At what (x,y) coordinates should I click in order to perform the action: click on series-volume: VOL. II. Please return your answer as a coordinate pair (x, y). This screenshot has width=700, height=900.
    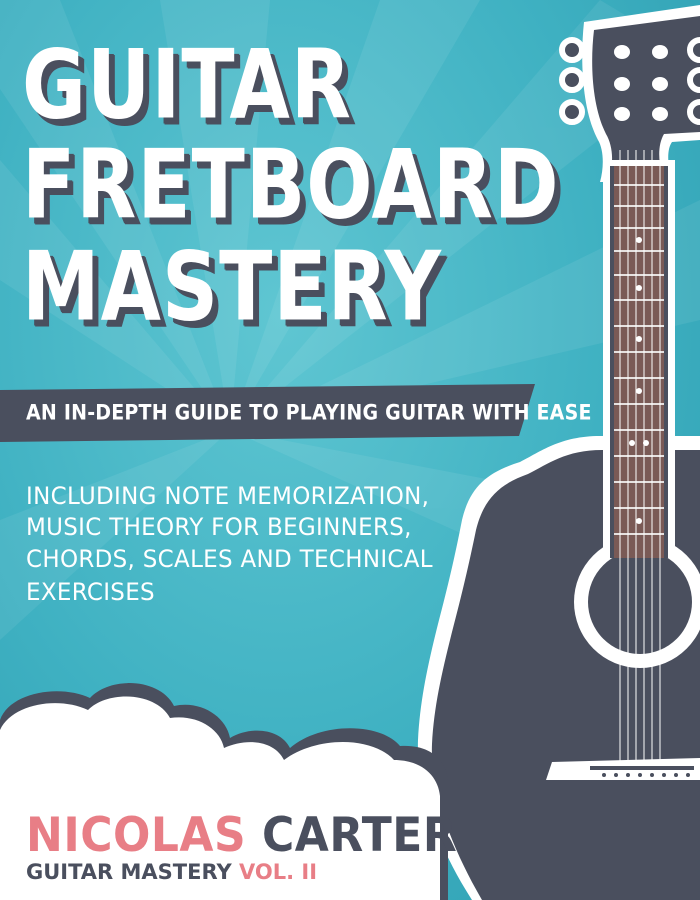
    Looking at the image, I should click on (278, 872).